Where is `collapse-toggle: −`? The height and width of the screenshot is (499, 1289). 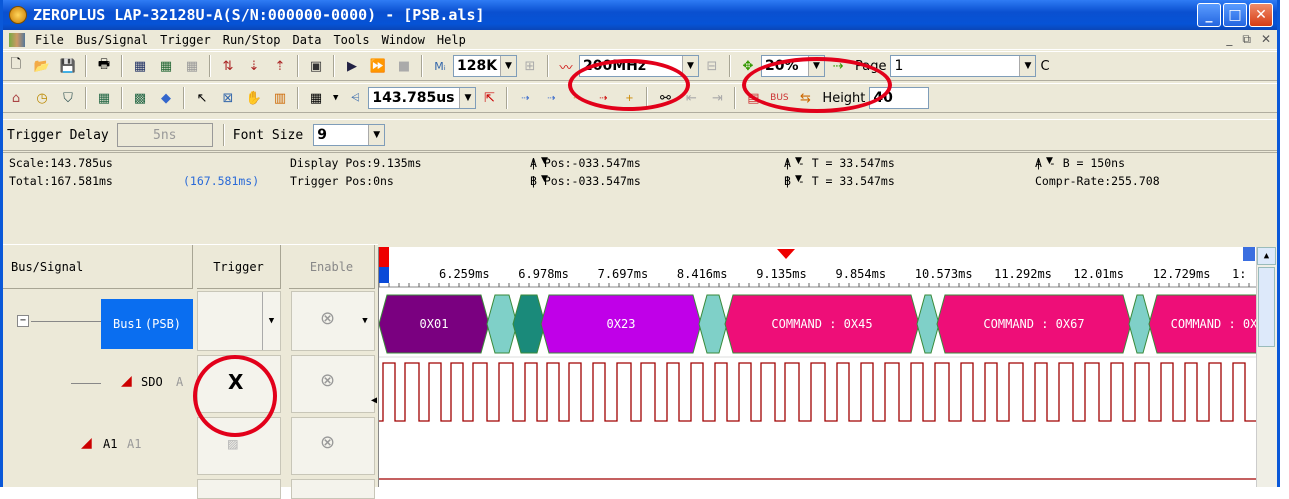 collapse-toggle: − is located at coordinates (23, 321).